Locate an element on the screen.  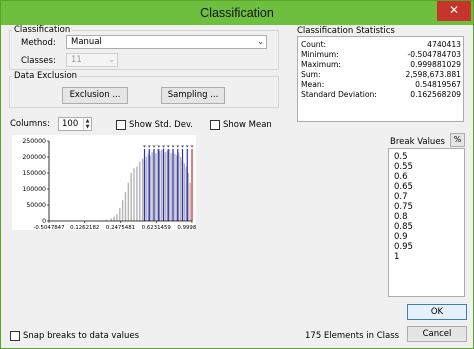
classes-value: 11 is located at coordinates (76, 60).